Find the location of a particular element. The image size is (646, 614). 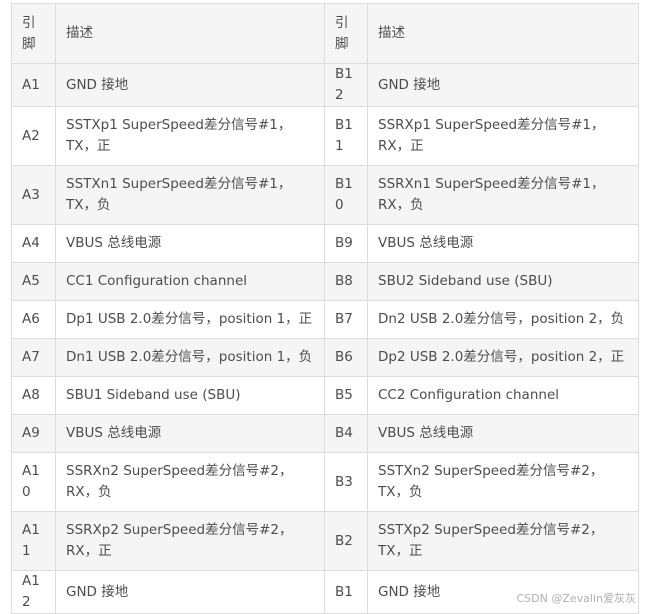

pin-a-cell: A9 is located at coordinates (33, 433).